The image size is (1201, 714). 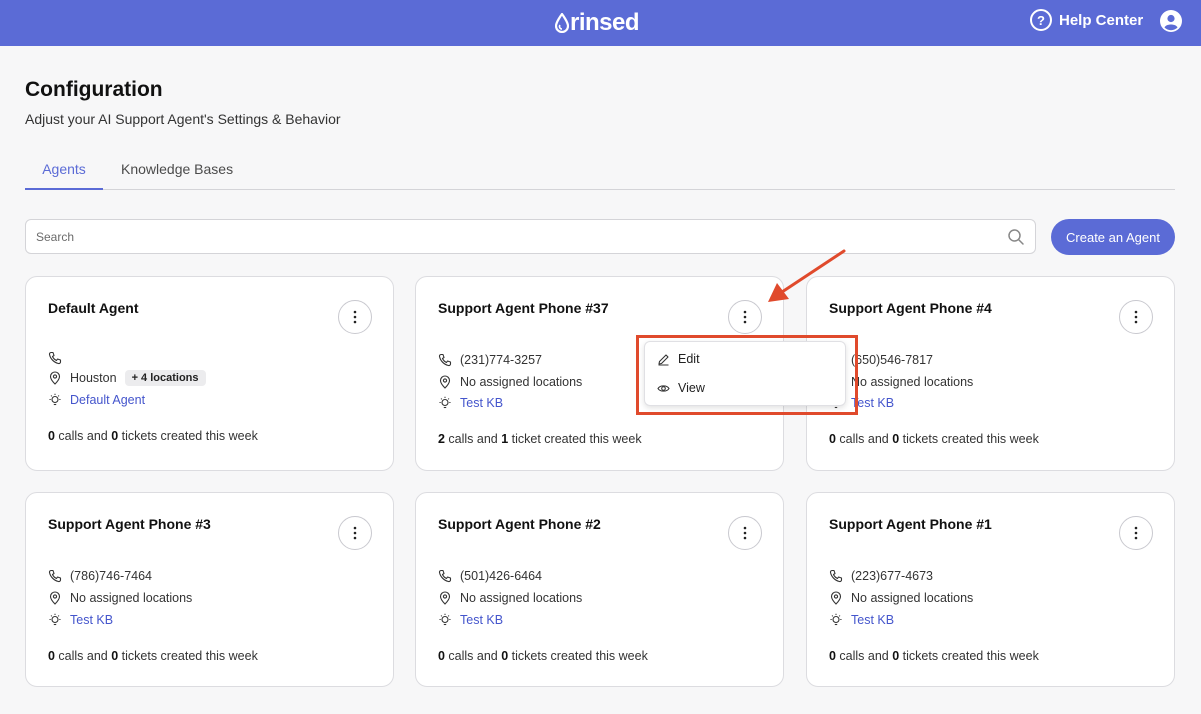 What do you see at coordinates (745, 373) in the screenshot?
I see `agent-context-menu: Edit View` at bounding box center [745, 373].